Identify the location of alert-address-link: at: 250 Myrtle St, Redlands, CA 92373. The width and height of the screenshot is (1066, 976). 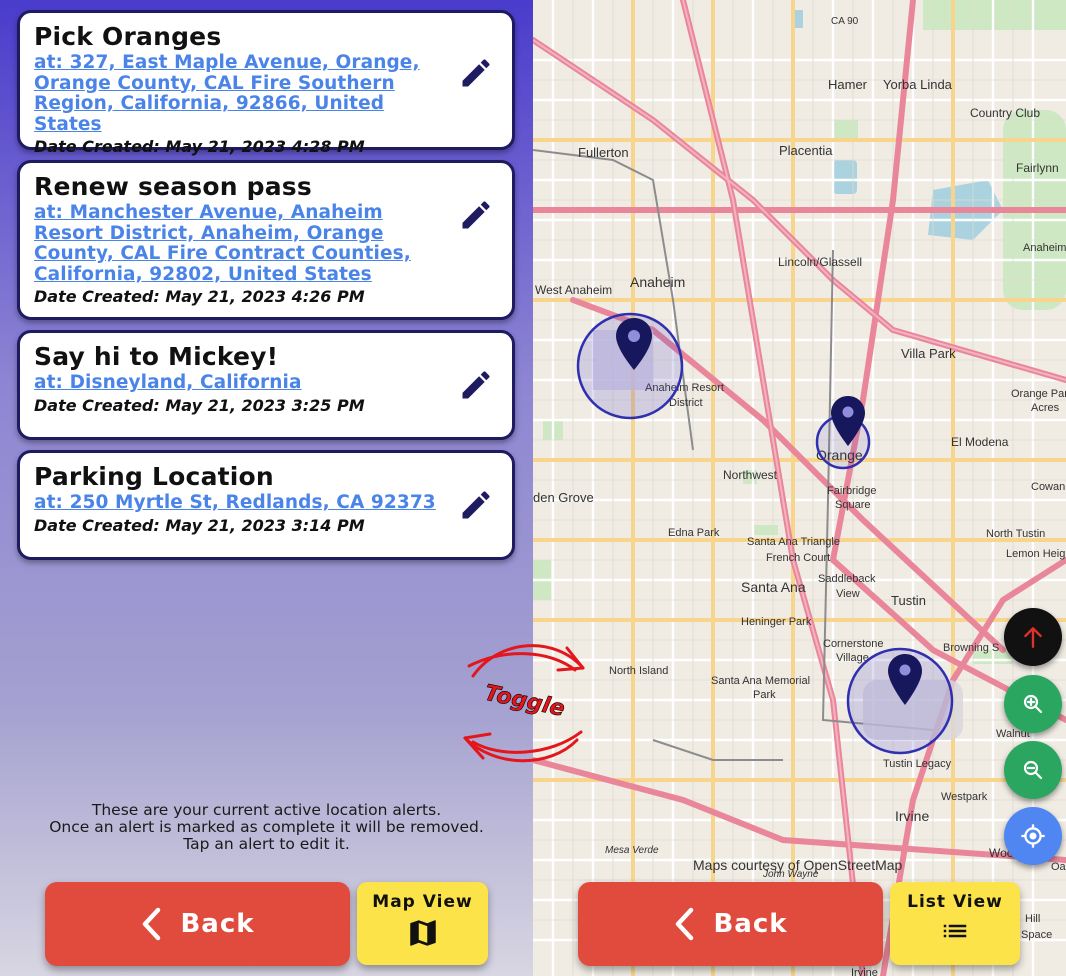
(238, 503).